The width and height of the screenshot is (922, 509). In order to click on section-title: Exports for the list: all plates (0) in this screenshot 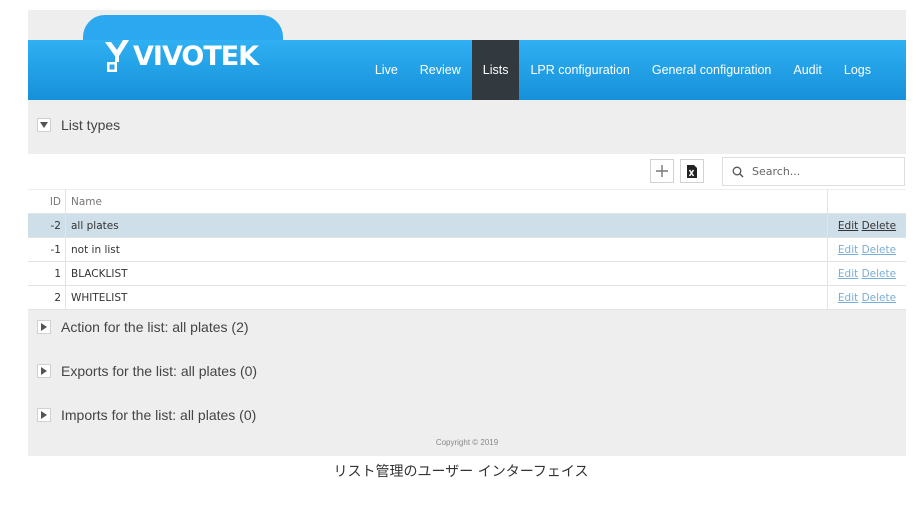, I will do `click(159, 371)`.